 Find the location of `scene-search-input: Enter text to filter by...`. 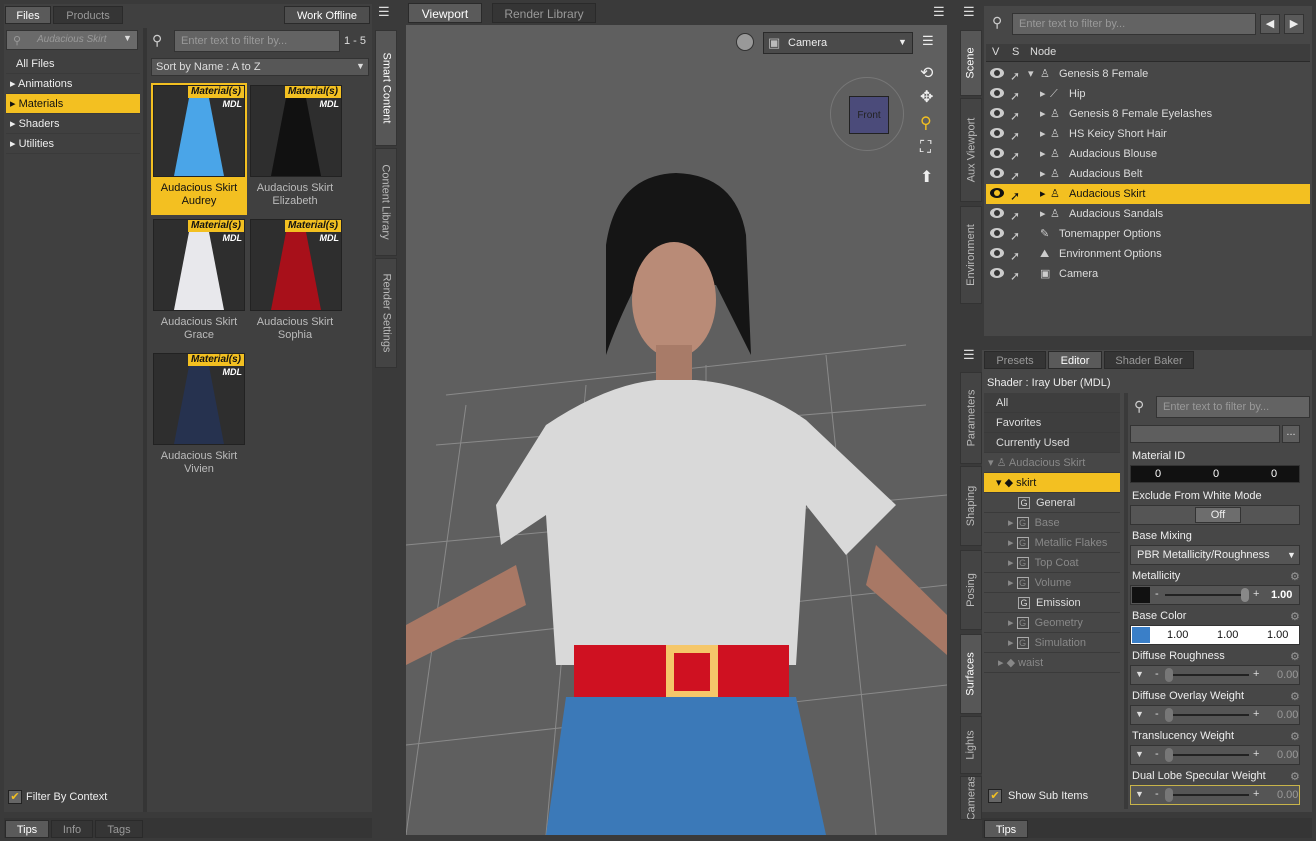

scene-search-input: Enter text to filter by... is located at coordinates (1134, 24).